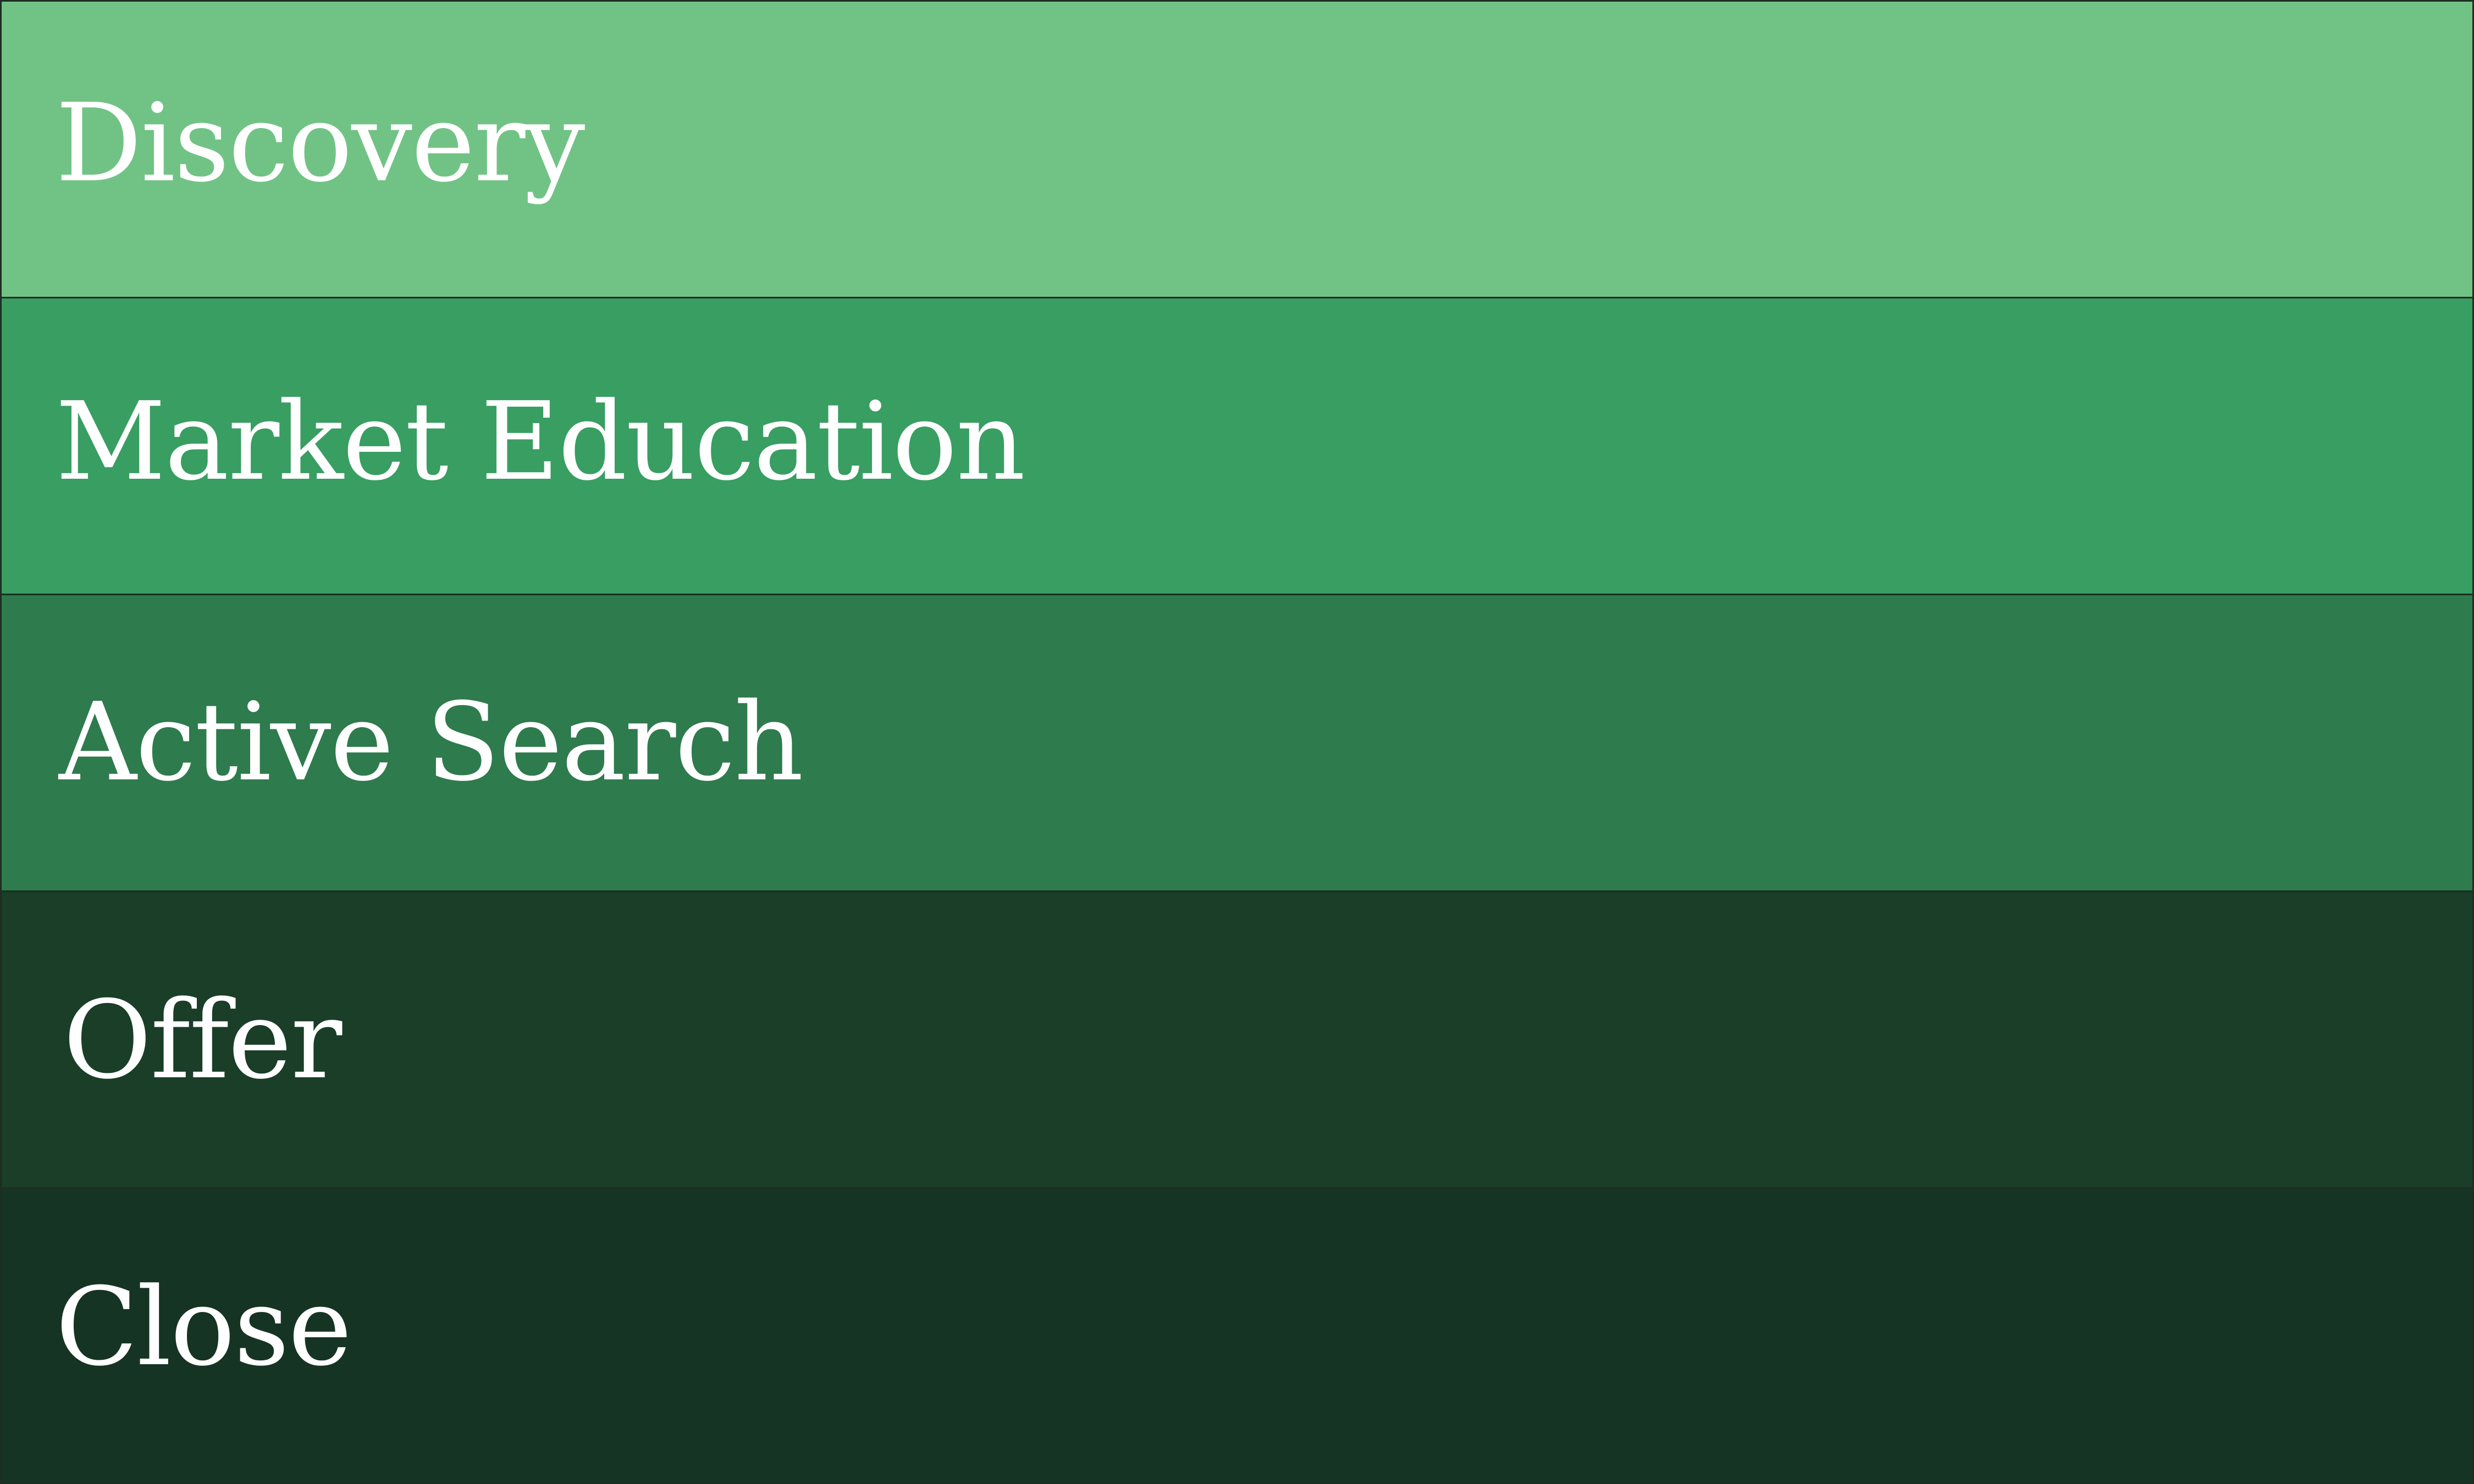 This screenshot has height=1484, width=2474. I want to click on stage-label-discovery: Discovery, so click(320, 143).